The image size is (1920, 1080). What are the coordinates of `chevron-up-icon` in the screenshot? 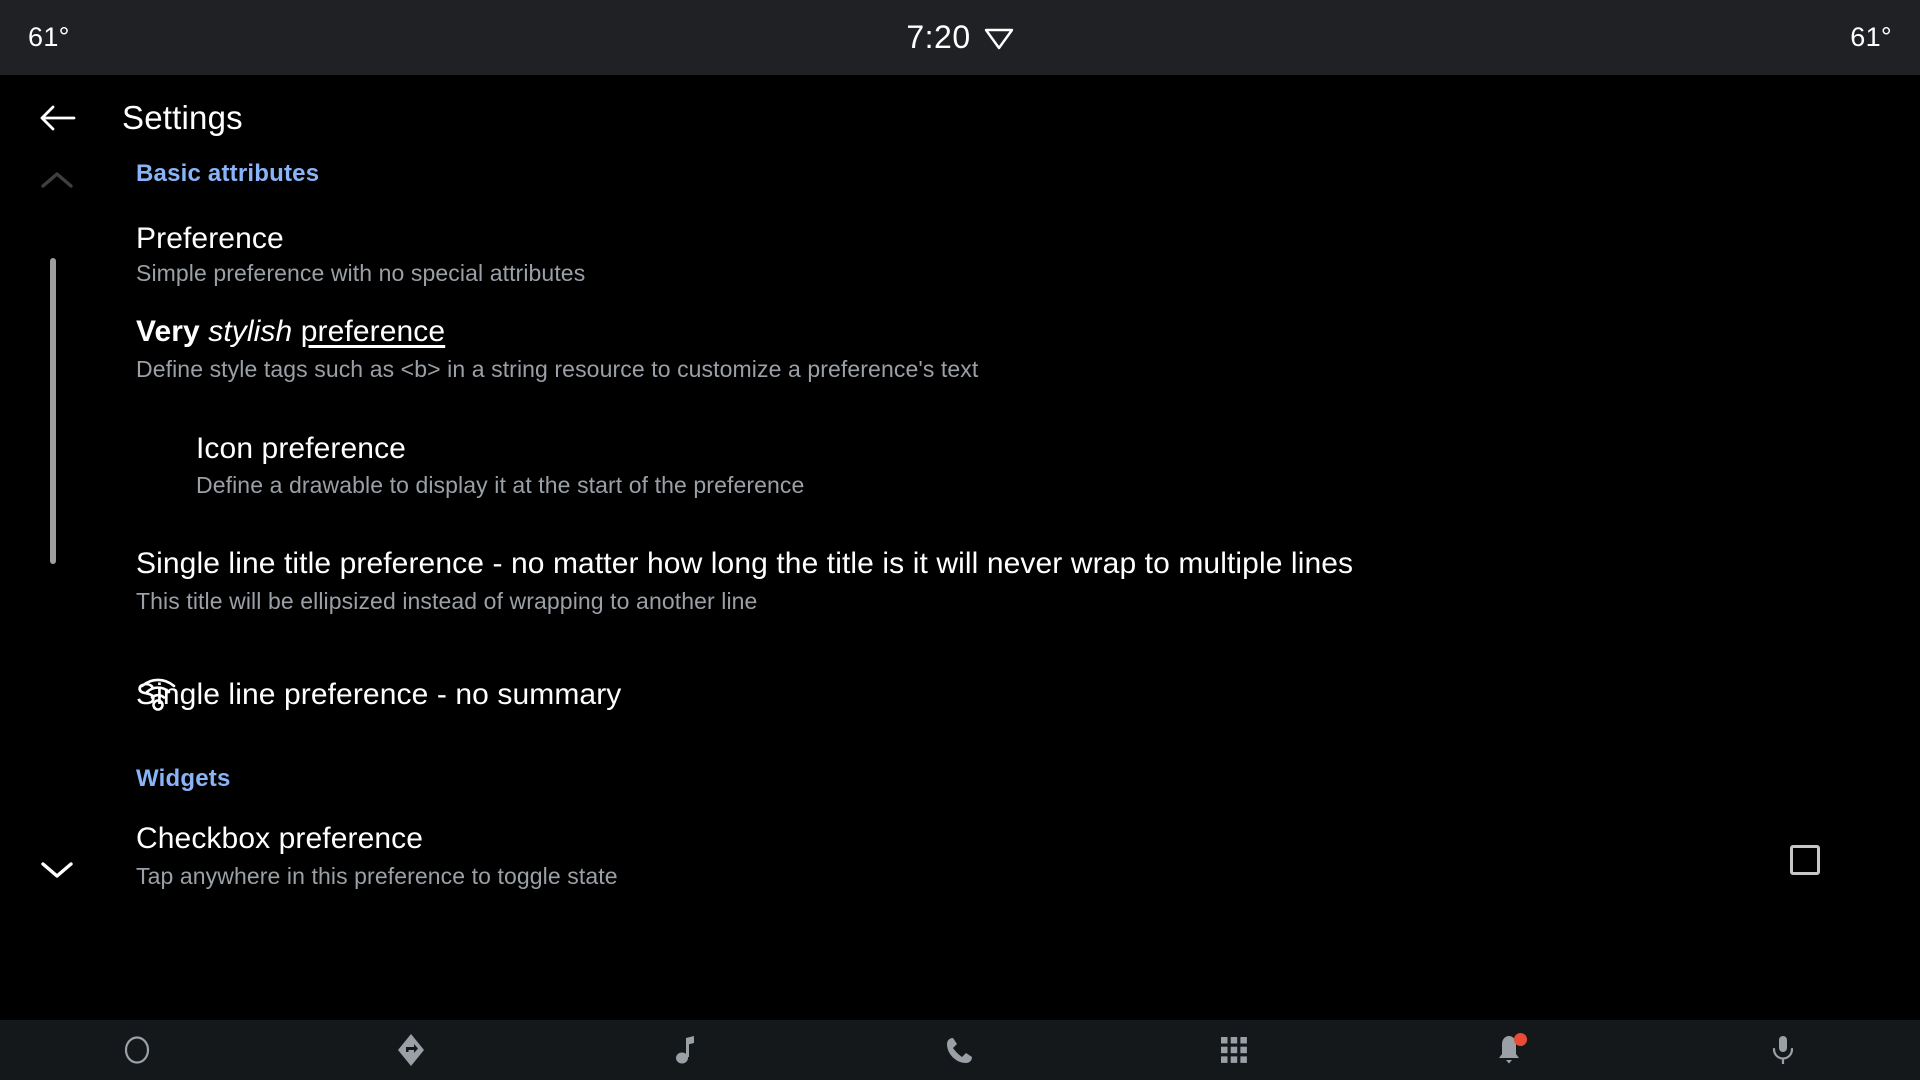 It's located at (57, 180).